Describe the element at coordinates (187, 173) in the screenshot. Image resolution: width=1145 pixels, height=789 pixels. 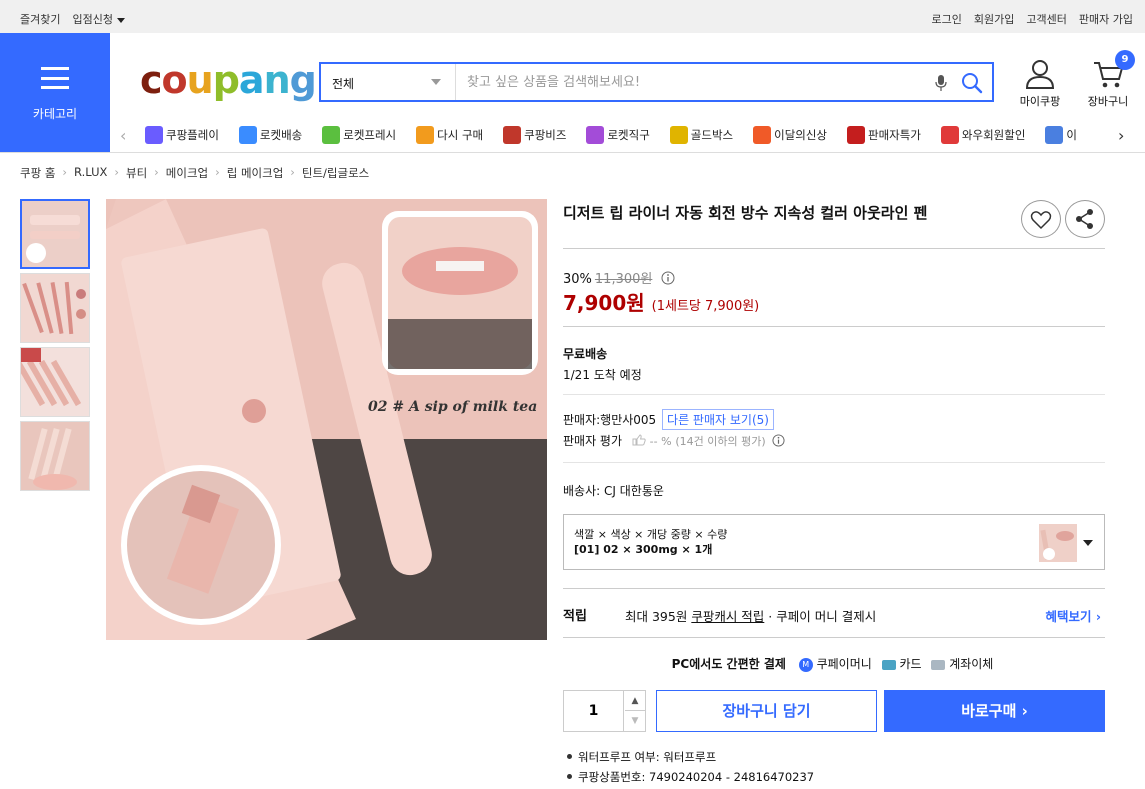
I see `breadcrumb-item: 메이크업` at that location.